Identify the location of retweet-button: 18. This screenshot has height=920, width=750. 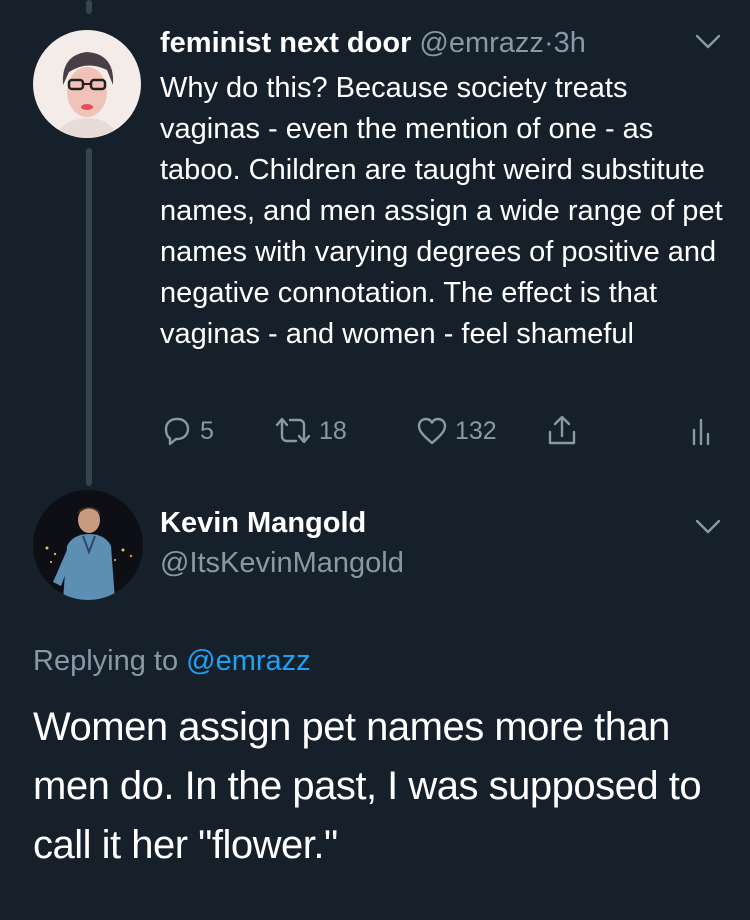
(310, 431).